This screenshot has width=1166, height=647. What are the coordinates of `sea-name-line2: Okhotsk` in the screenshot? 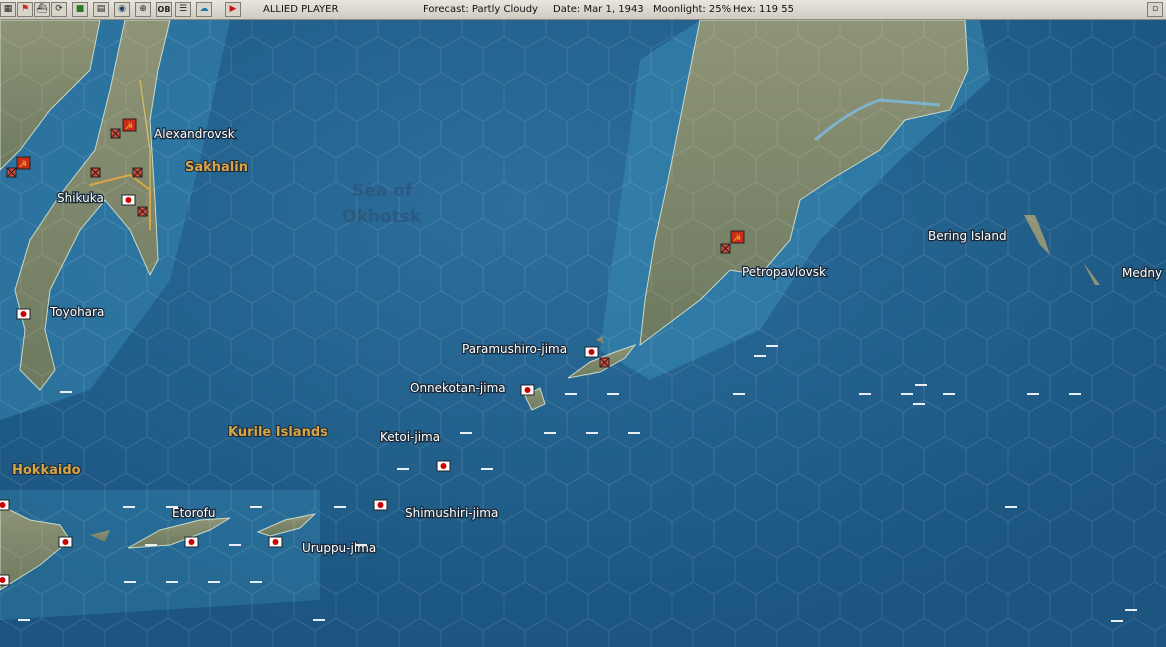 It's located at (382, 217).